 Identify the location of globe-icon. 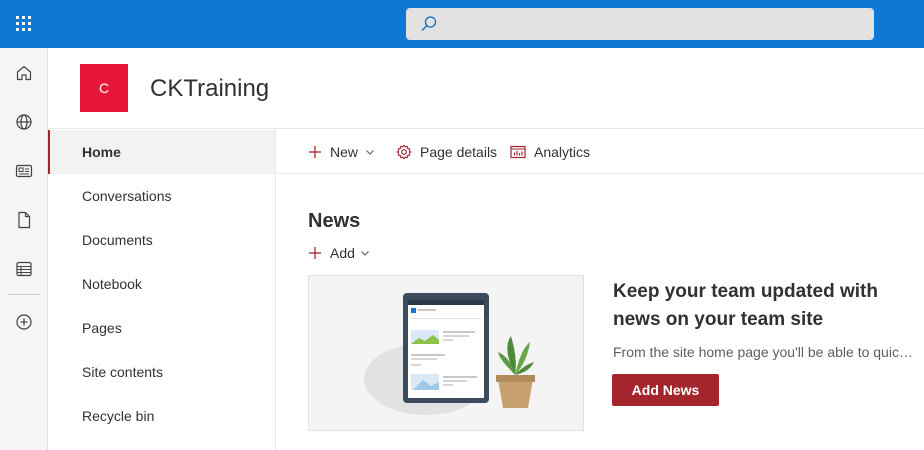
(24, 122).